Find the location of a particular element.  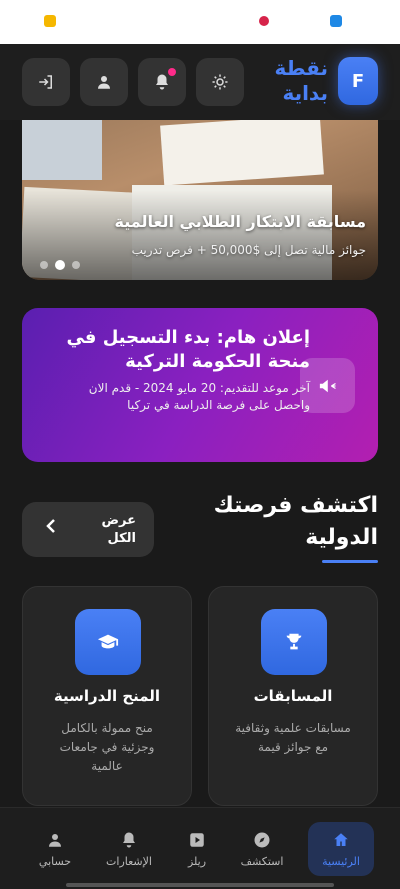

brand-line-2: بداية is located at coordinates (305, 93).